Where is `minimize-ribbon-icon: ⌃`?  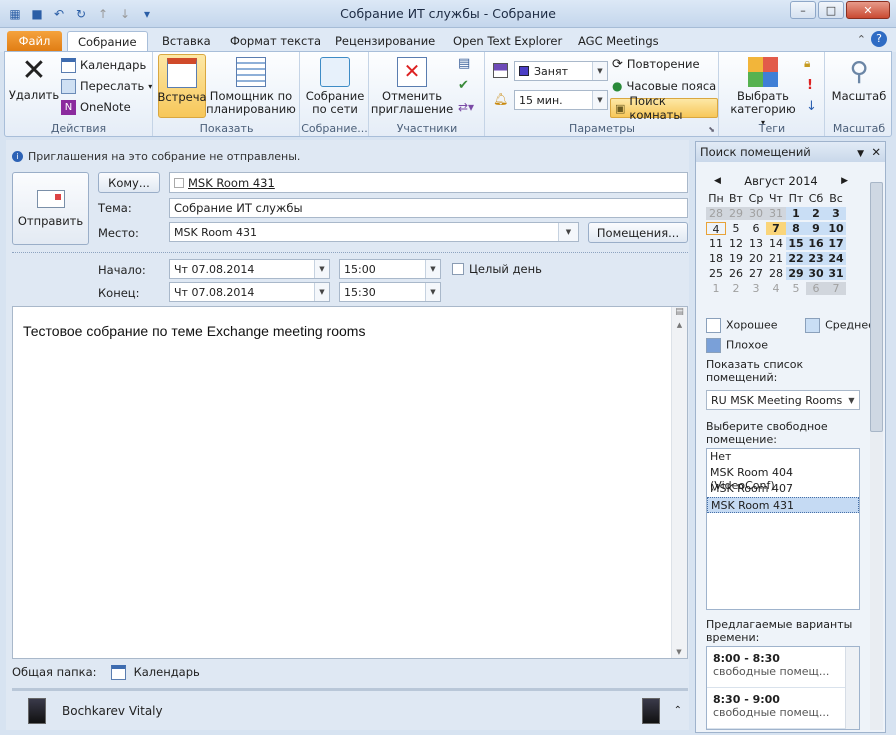 minimize-ribbon-icon: ⌃ is located at coordinates (861, 39).